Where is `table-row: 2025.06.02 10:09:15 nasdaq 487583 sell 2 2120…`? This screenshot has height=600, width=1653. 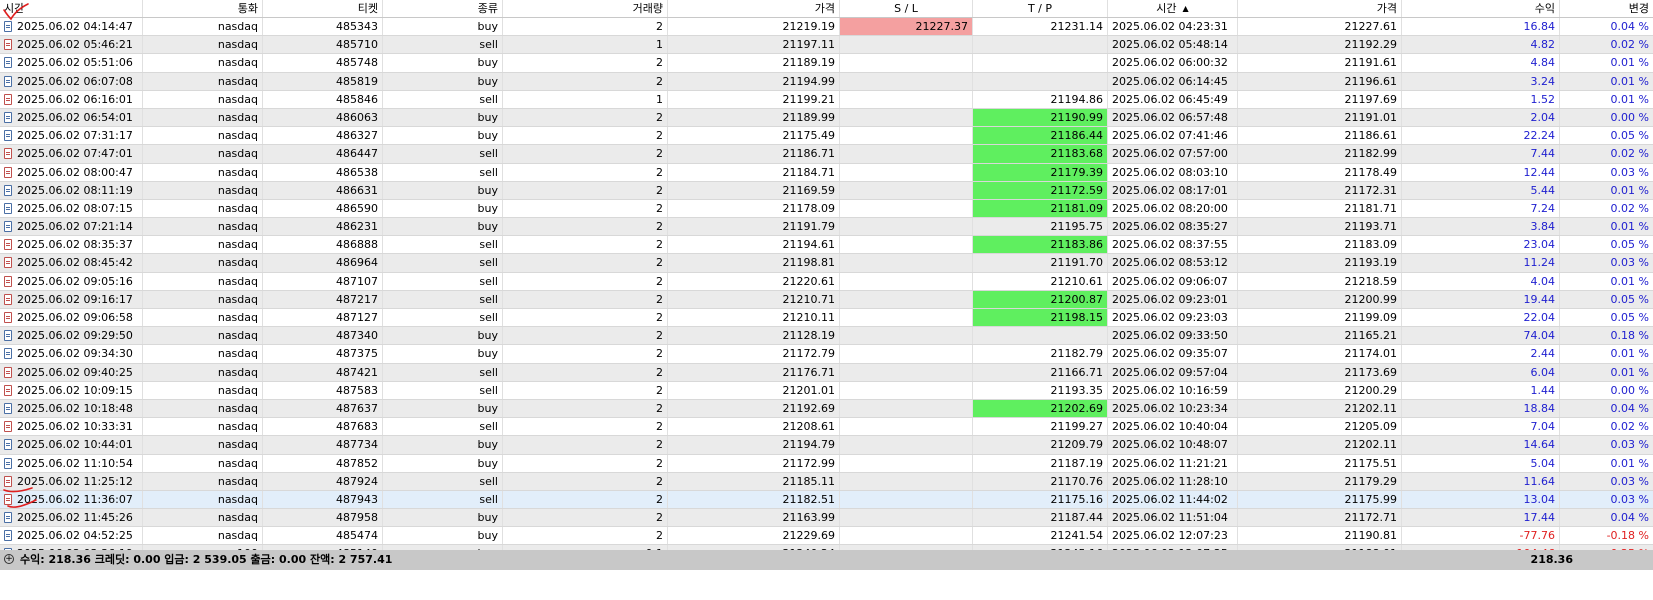
table-row: 2025.06.02 10:09:15 nasdaq 487583 sell 2 2120… is located at coordinates (826, 390).